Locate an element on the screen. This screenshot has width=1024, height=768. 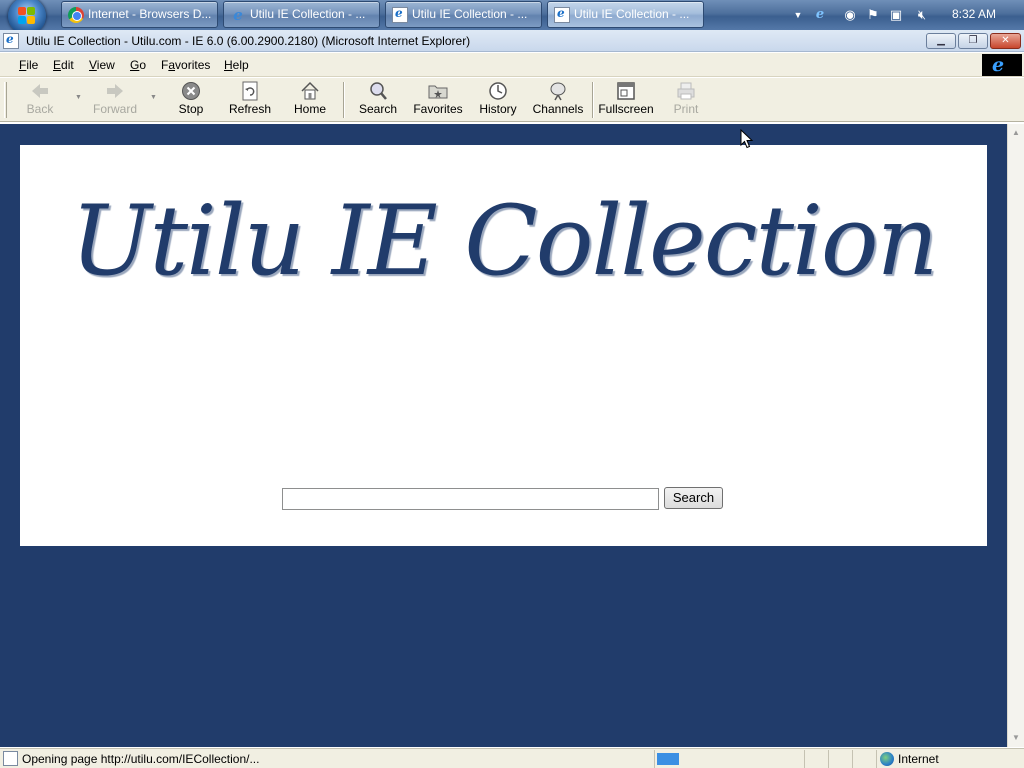
site-logo: Utilu IE Collection is located at coordinates (504, 241).